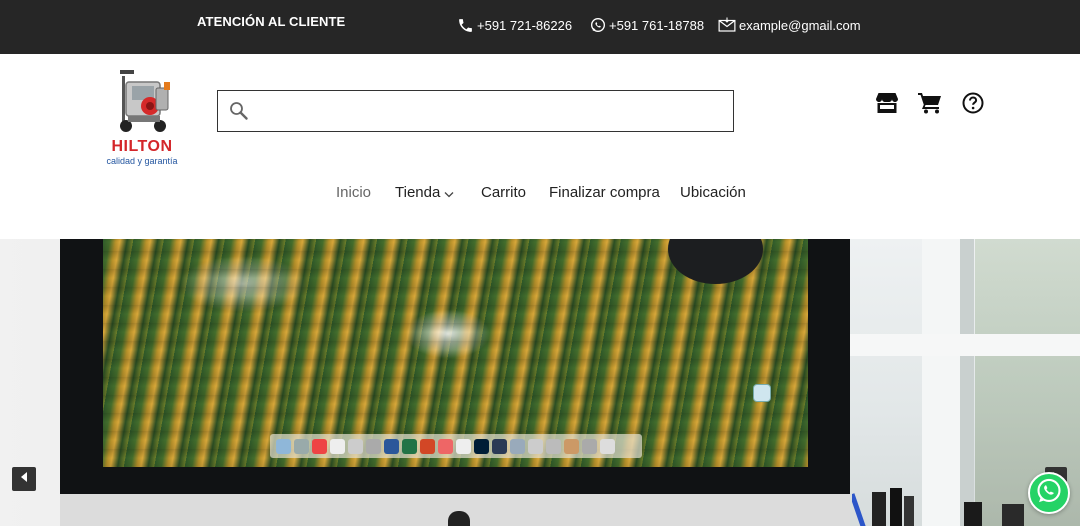 The width and height of the screenshot is (1080, 526). I want to click on email-contact: example@gmail.com, so click(789, 25).